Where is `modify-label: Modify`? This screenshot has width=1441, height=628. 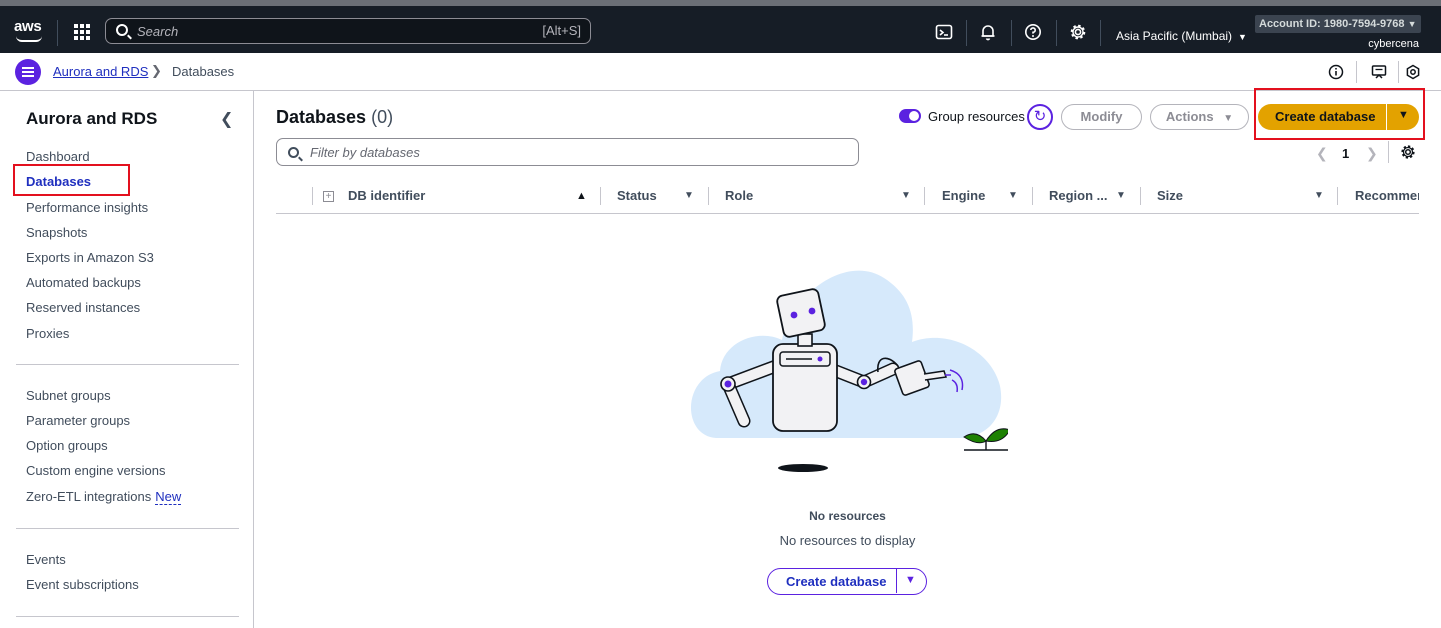
modify-label: Modify is located at coordinates (1101, 116).